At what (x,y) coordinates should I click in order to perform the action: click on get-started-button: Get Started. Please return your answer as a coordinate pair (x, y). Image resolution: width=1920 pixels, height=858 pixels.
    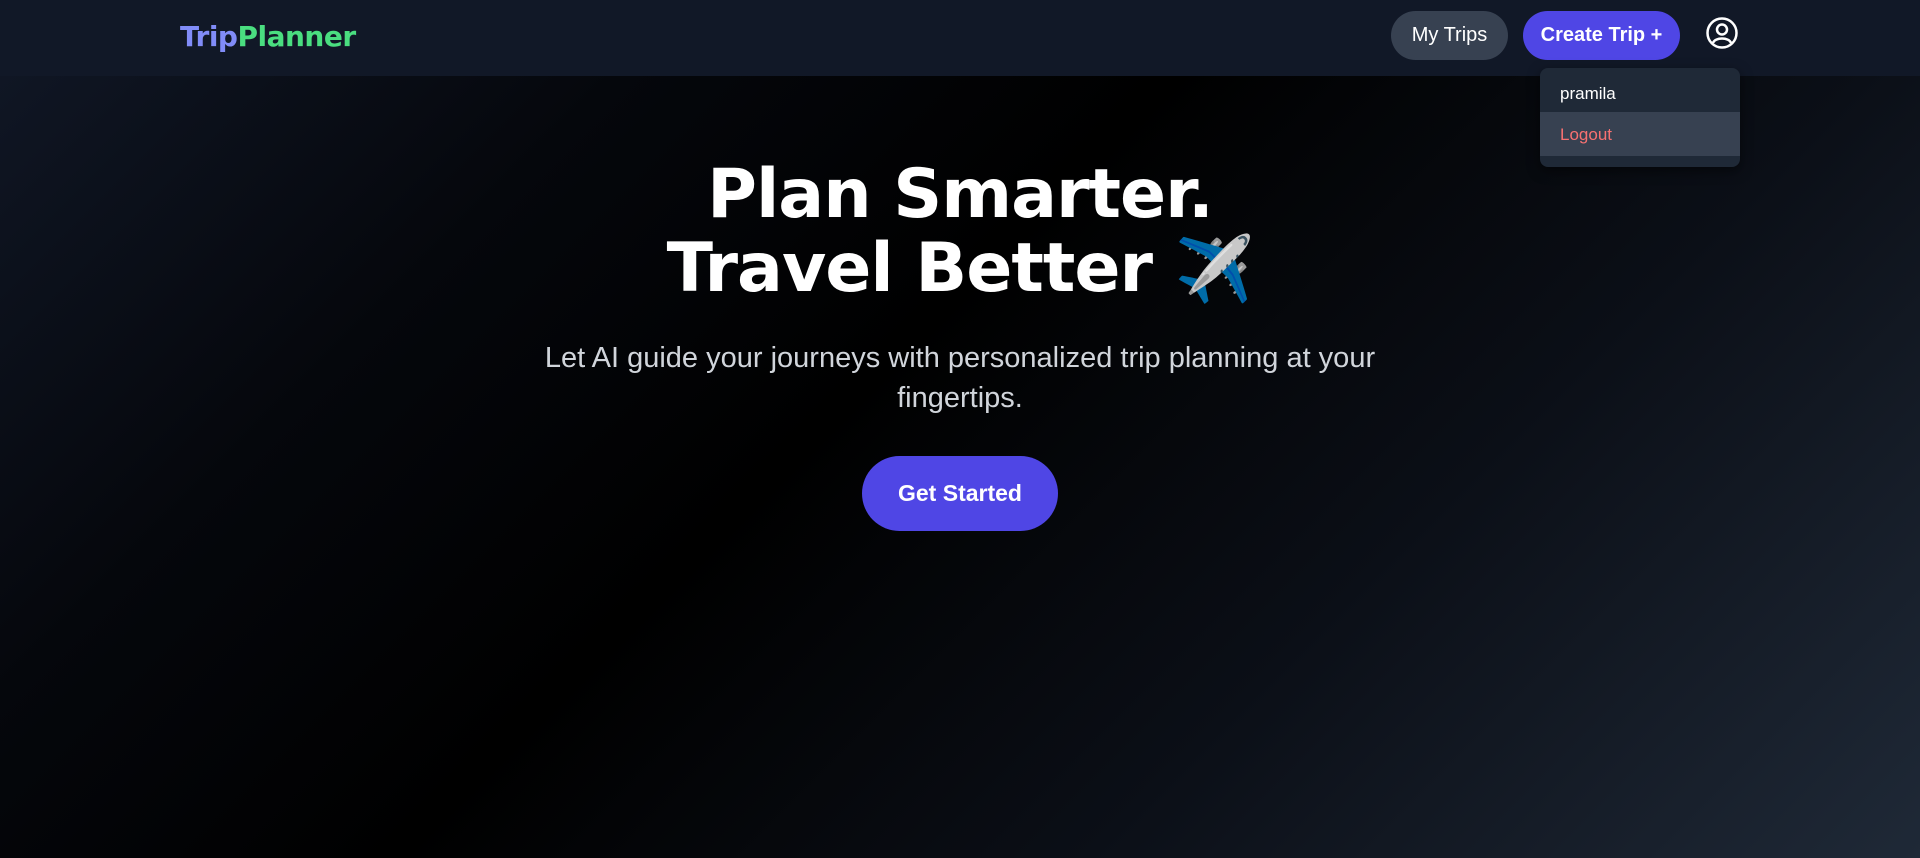
    Looking at the image, I should click on (960, 493).